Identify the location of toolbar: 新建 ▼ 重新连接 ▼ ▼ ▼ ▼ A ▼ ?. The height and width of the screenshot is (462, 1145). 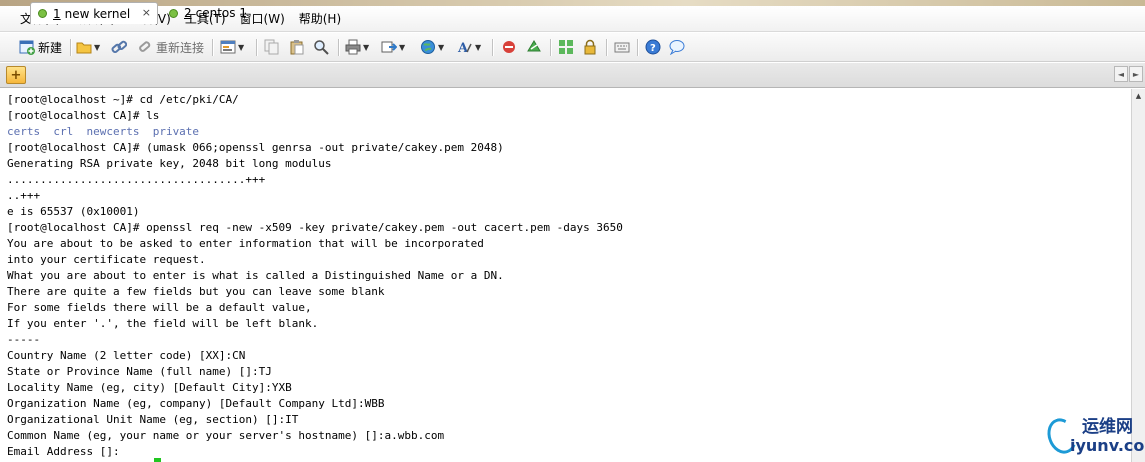
(572, 47).